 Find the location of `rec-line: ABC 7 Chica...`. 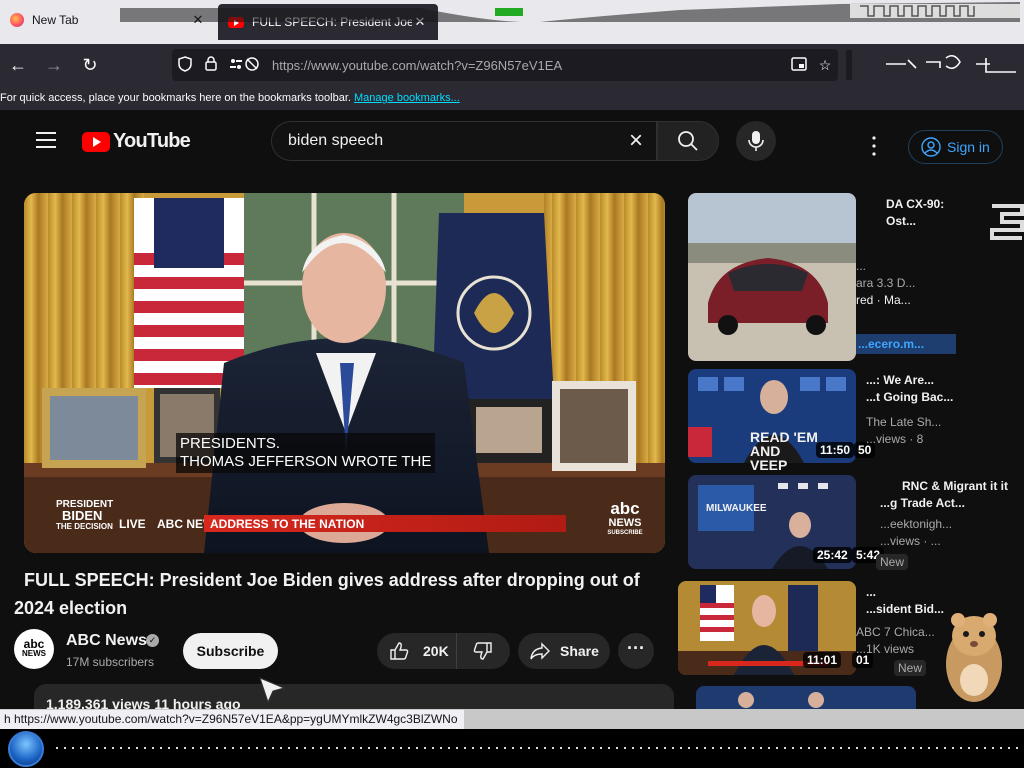

rec-line: ABC 7 Chica... is located at coordinates (895, 632).